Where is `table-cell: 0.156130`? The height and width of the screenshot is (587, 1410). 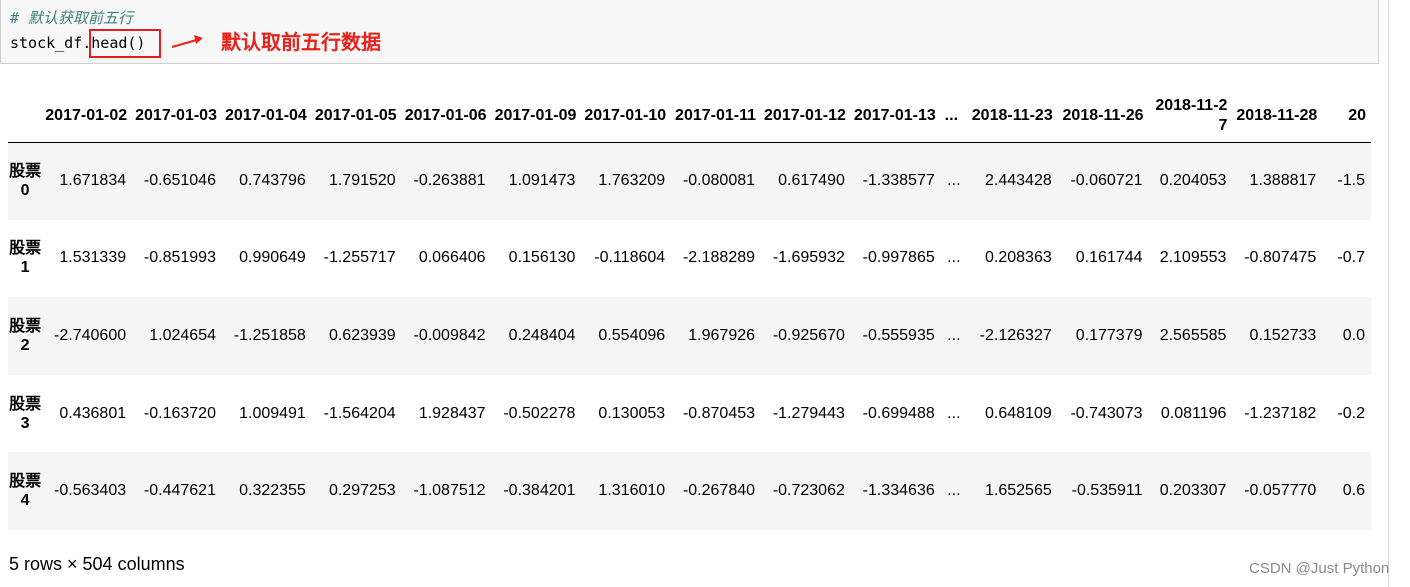
table-cell: 0.156130 is located at coordinates (542, 258).